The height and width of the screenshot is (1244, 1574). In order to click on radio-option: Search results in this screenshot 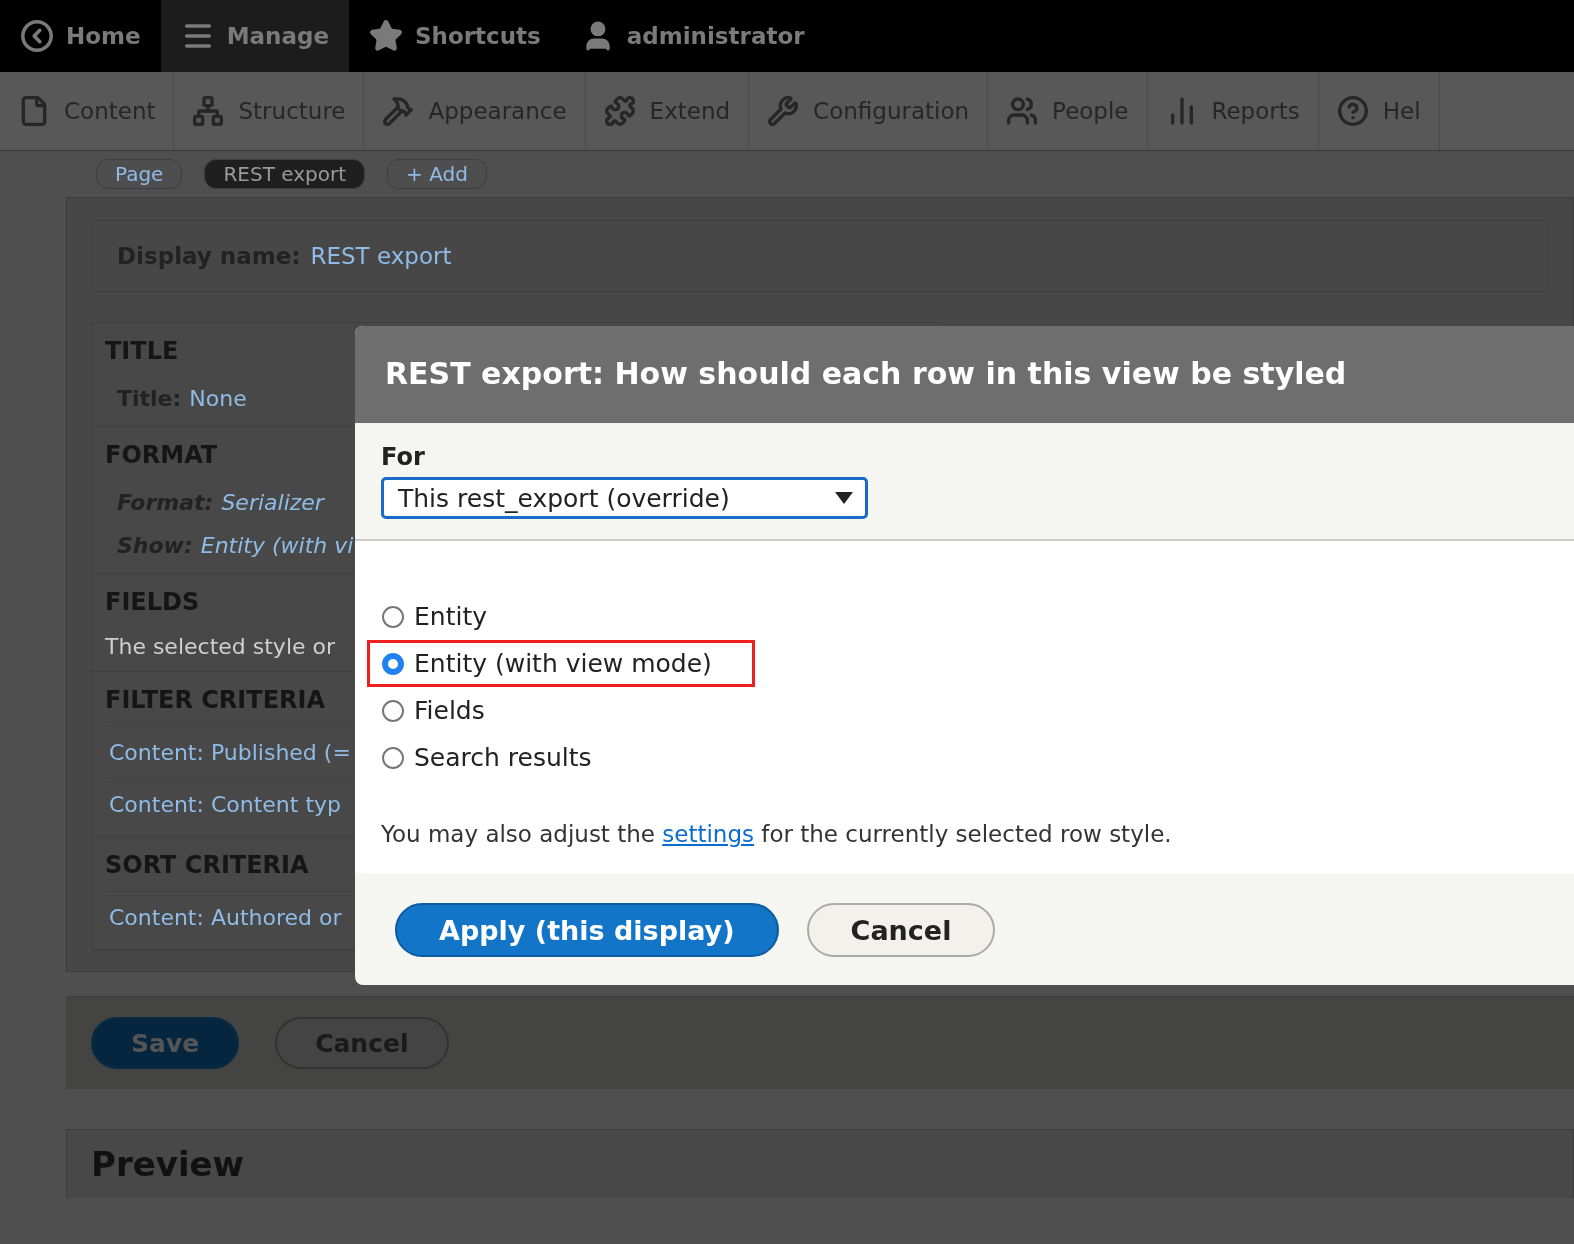, I will do `click(501, 757)`.